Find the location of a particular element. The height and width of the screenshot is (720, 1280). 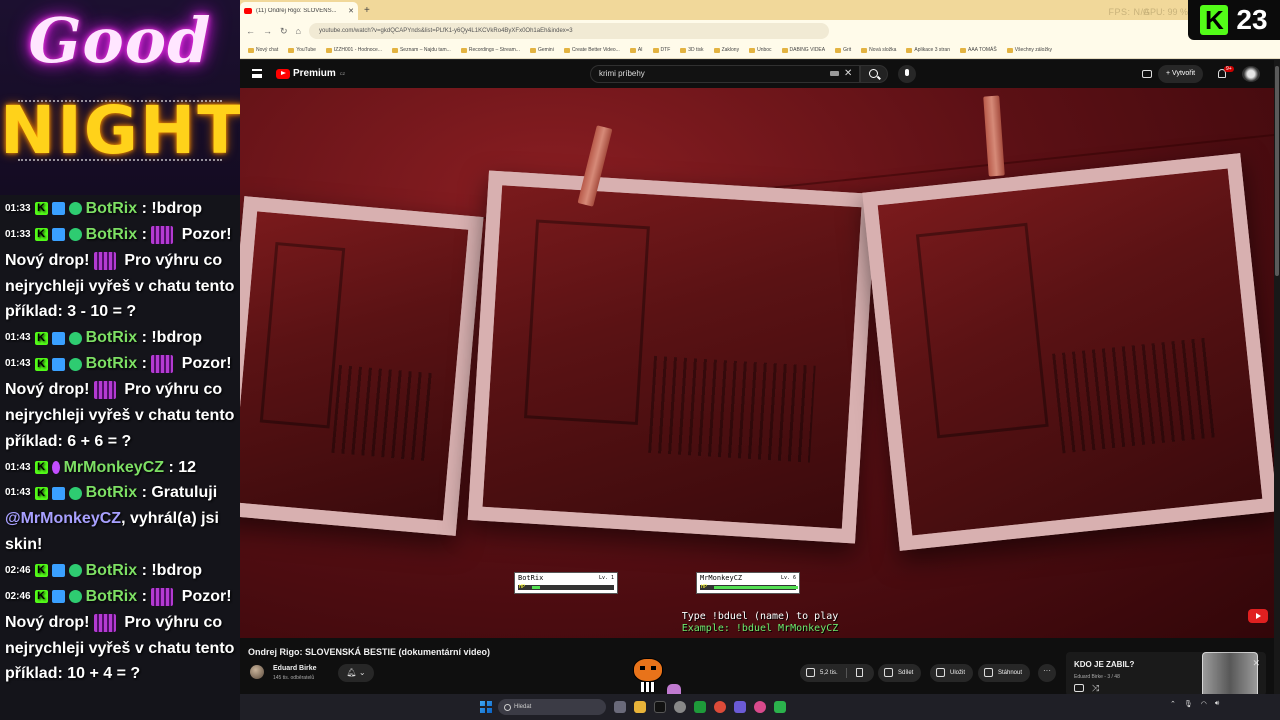

new-tab-icon: + is located at coordinates (367, 10).